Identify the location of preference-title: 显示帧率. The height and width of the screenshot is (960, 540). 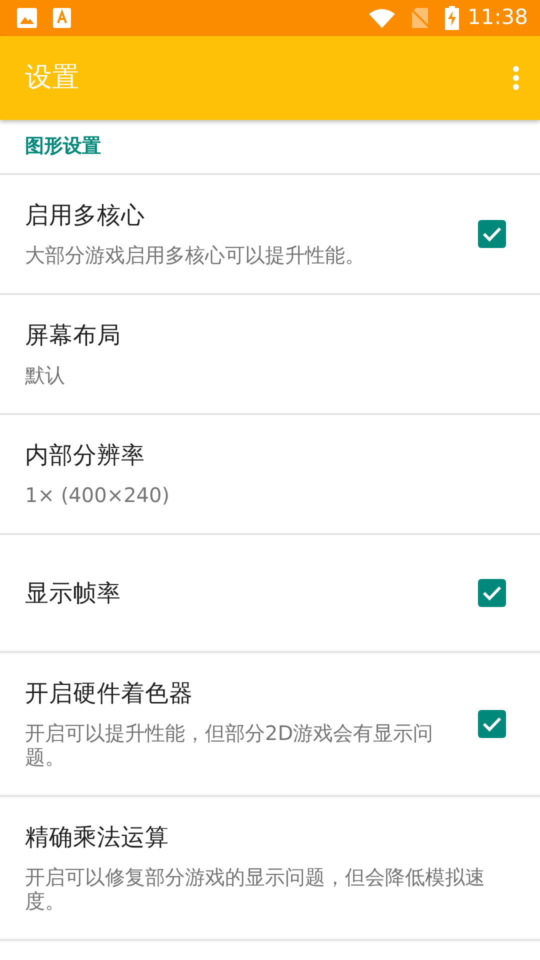
(73, 593).